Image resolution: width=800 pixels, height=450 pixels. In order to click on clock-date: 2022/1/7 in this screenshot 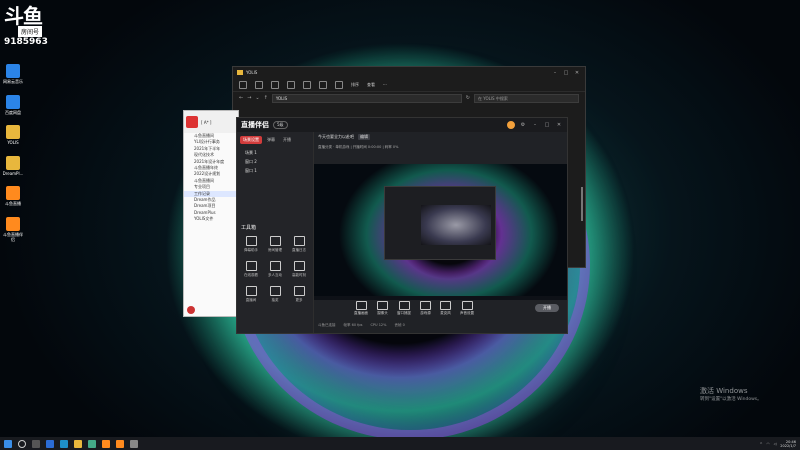, I will do `click(788, 445)`.